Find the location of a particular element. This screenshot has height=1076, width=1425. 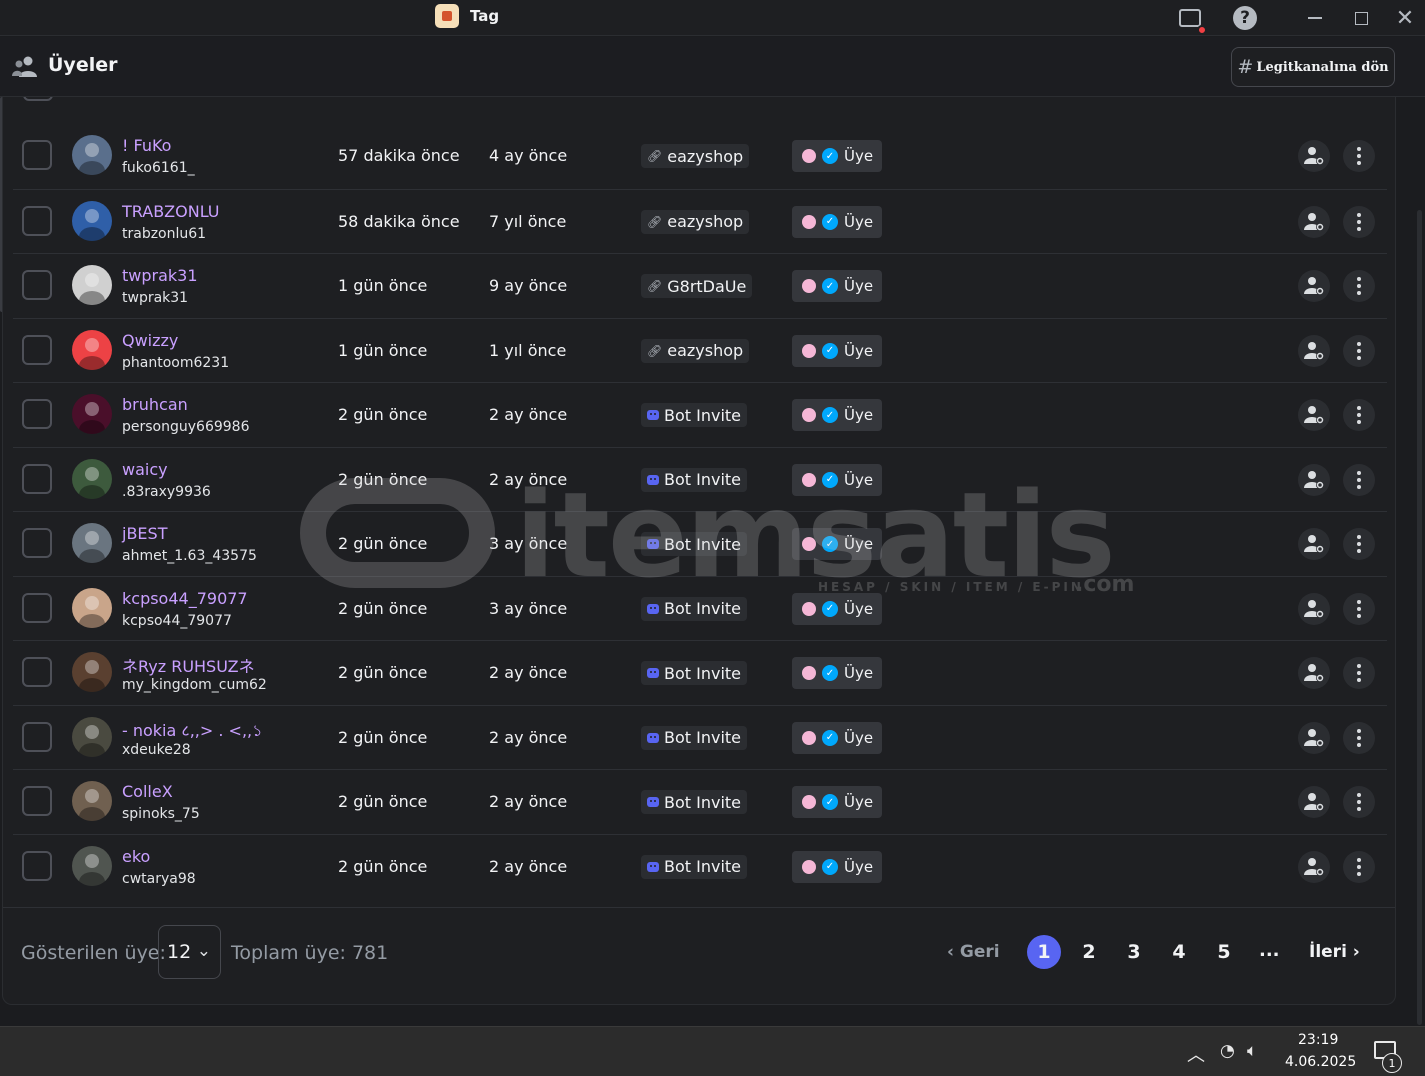

page-button-4: 4 is located at coordinates (1179, 952).